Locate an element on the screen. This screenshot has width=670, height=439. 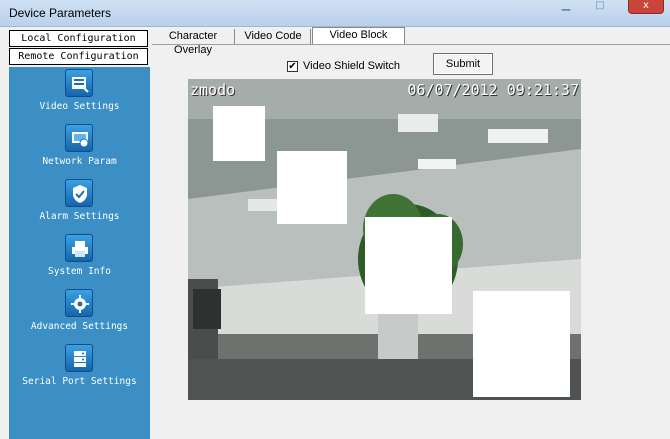
window-title: Device Parameters is located at coordinates (60, 13).